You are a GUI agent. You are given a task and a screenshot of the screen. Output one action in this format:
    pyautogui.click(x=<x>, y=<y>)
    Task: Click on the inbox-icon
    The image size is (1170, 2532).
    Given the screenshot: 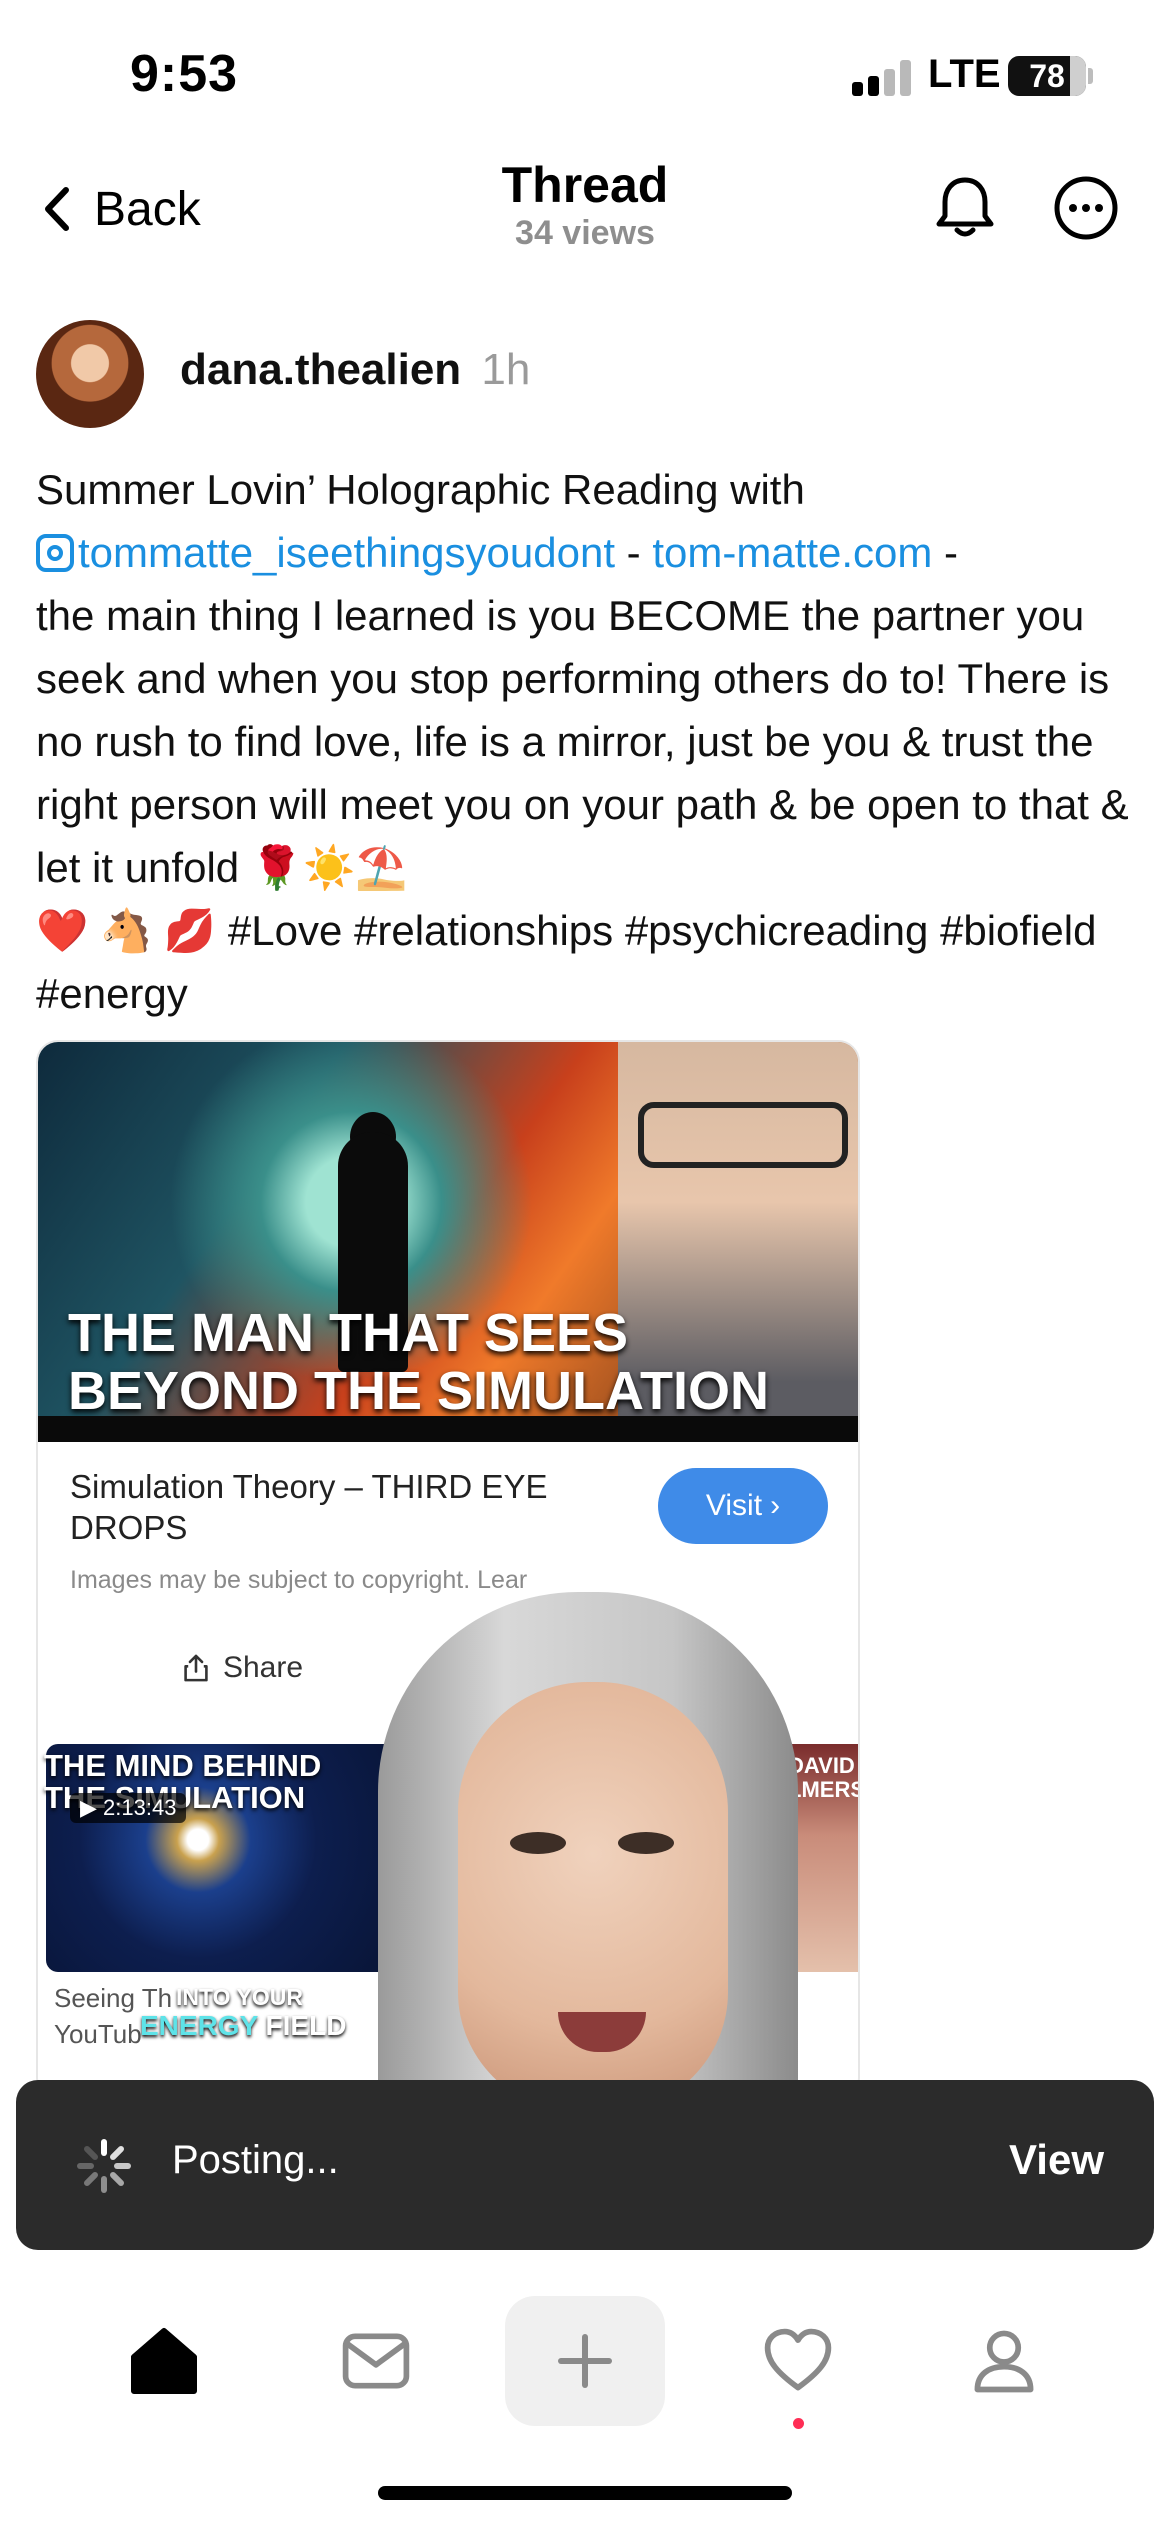 What is the action you would take?
    pyautogui.click(x=376, y=2361)
    